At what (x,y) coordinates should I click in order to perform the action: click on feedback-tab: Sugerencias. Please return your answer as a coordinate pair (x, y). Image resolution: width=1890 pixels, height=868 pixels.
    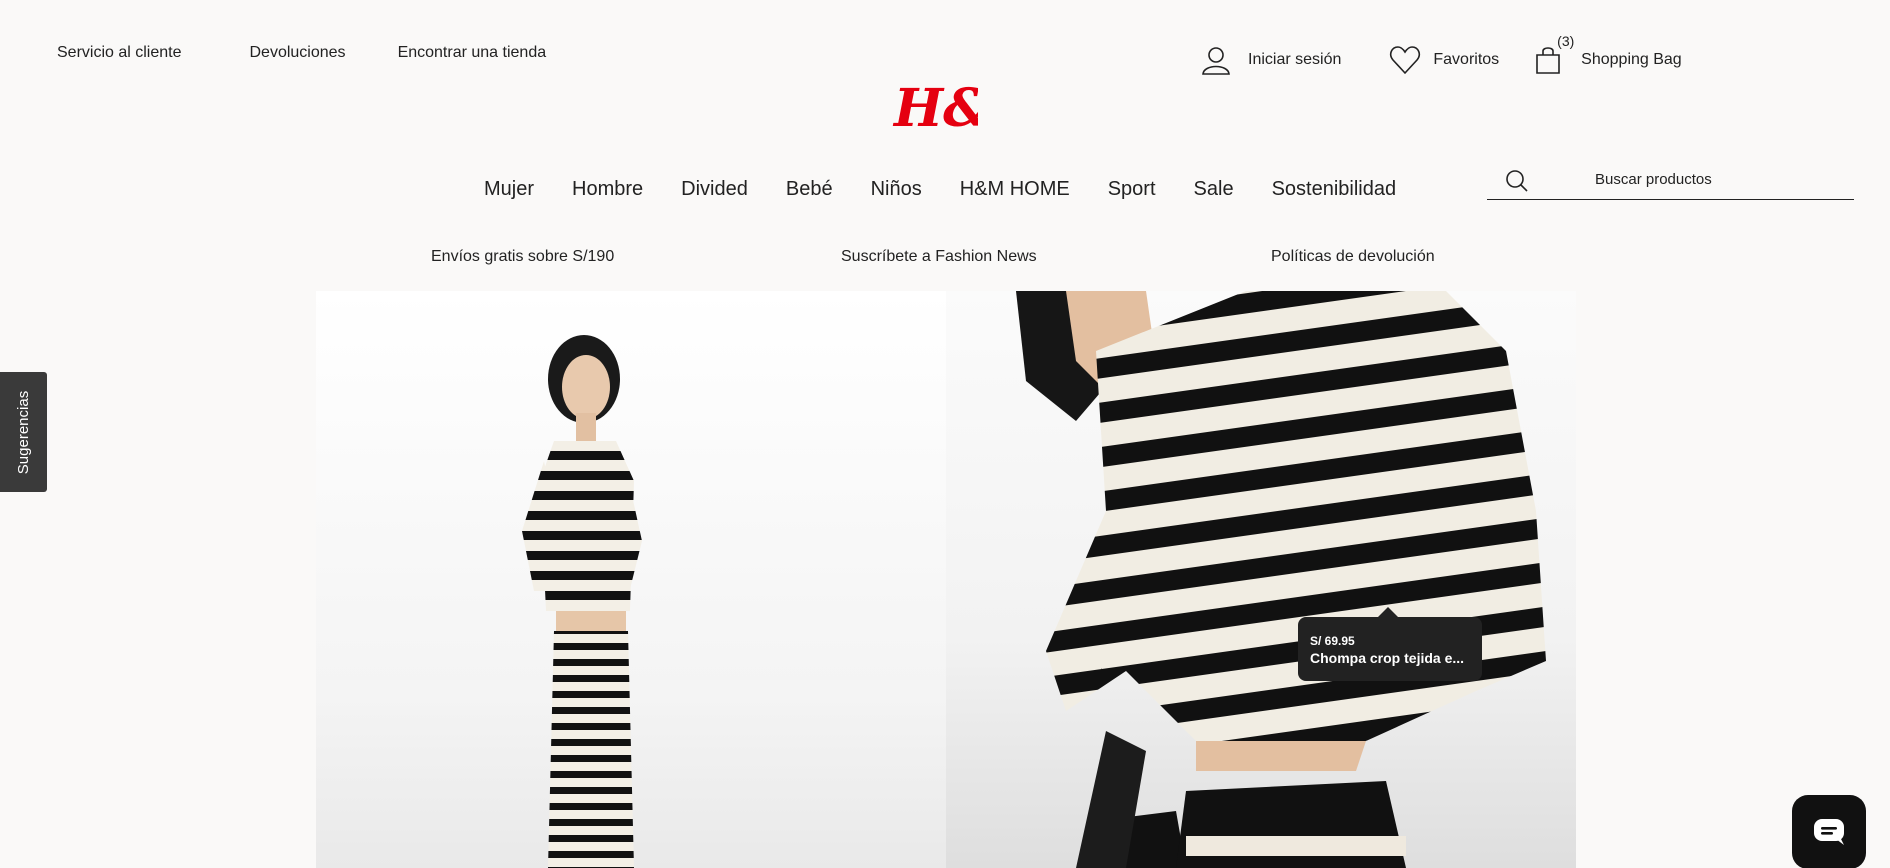
    Looking at the image, I should click on (23, 432).